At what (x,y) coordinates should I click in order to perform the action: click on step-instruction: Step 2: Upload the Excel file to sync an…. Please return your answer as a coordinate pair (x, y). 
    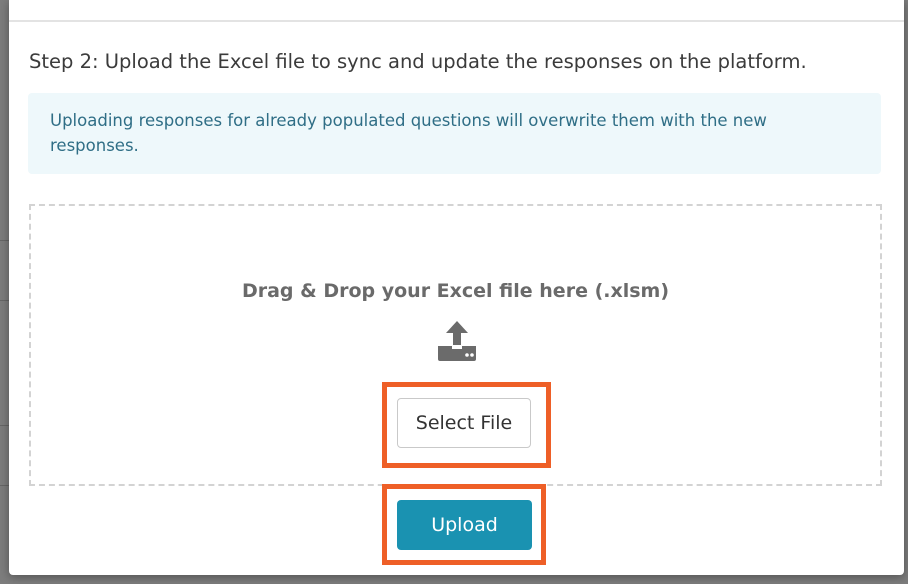
    Looking at the image, I should click on (418, 61).